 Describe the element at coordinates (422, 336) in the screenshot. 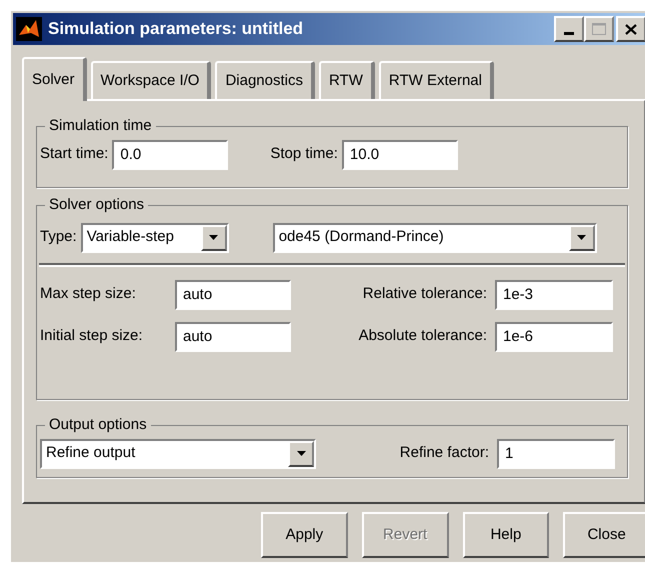

I see `field-label: Absolute tolerance:` at that location.